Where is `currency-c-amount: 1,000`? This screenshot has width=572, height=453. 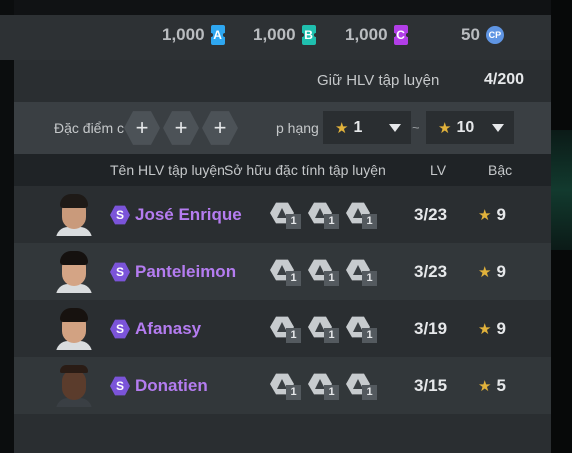 currency-c-amount: 1,000 is located at coordinates (366, 34).